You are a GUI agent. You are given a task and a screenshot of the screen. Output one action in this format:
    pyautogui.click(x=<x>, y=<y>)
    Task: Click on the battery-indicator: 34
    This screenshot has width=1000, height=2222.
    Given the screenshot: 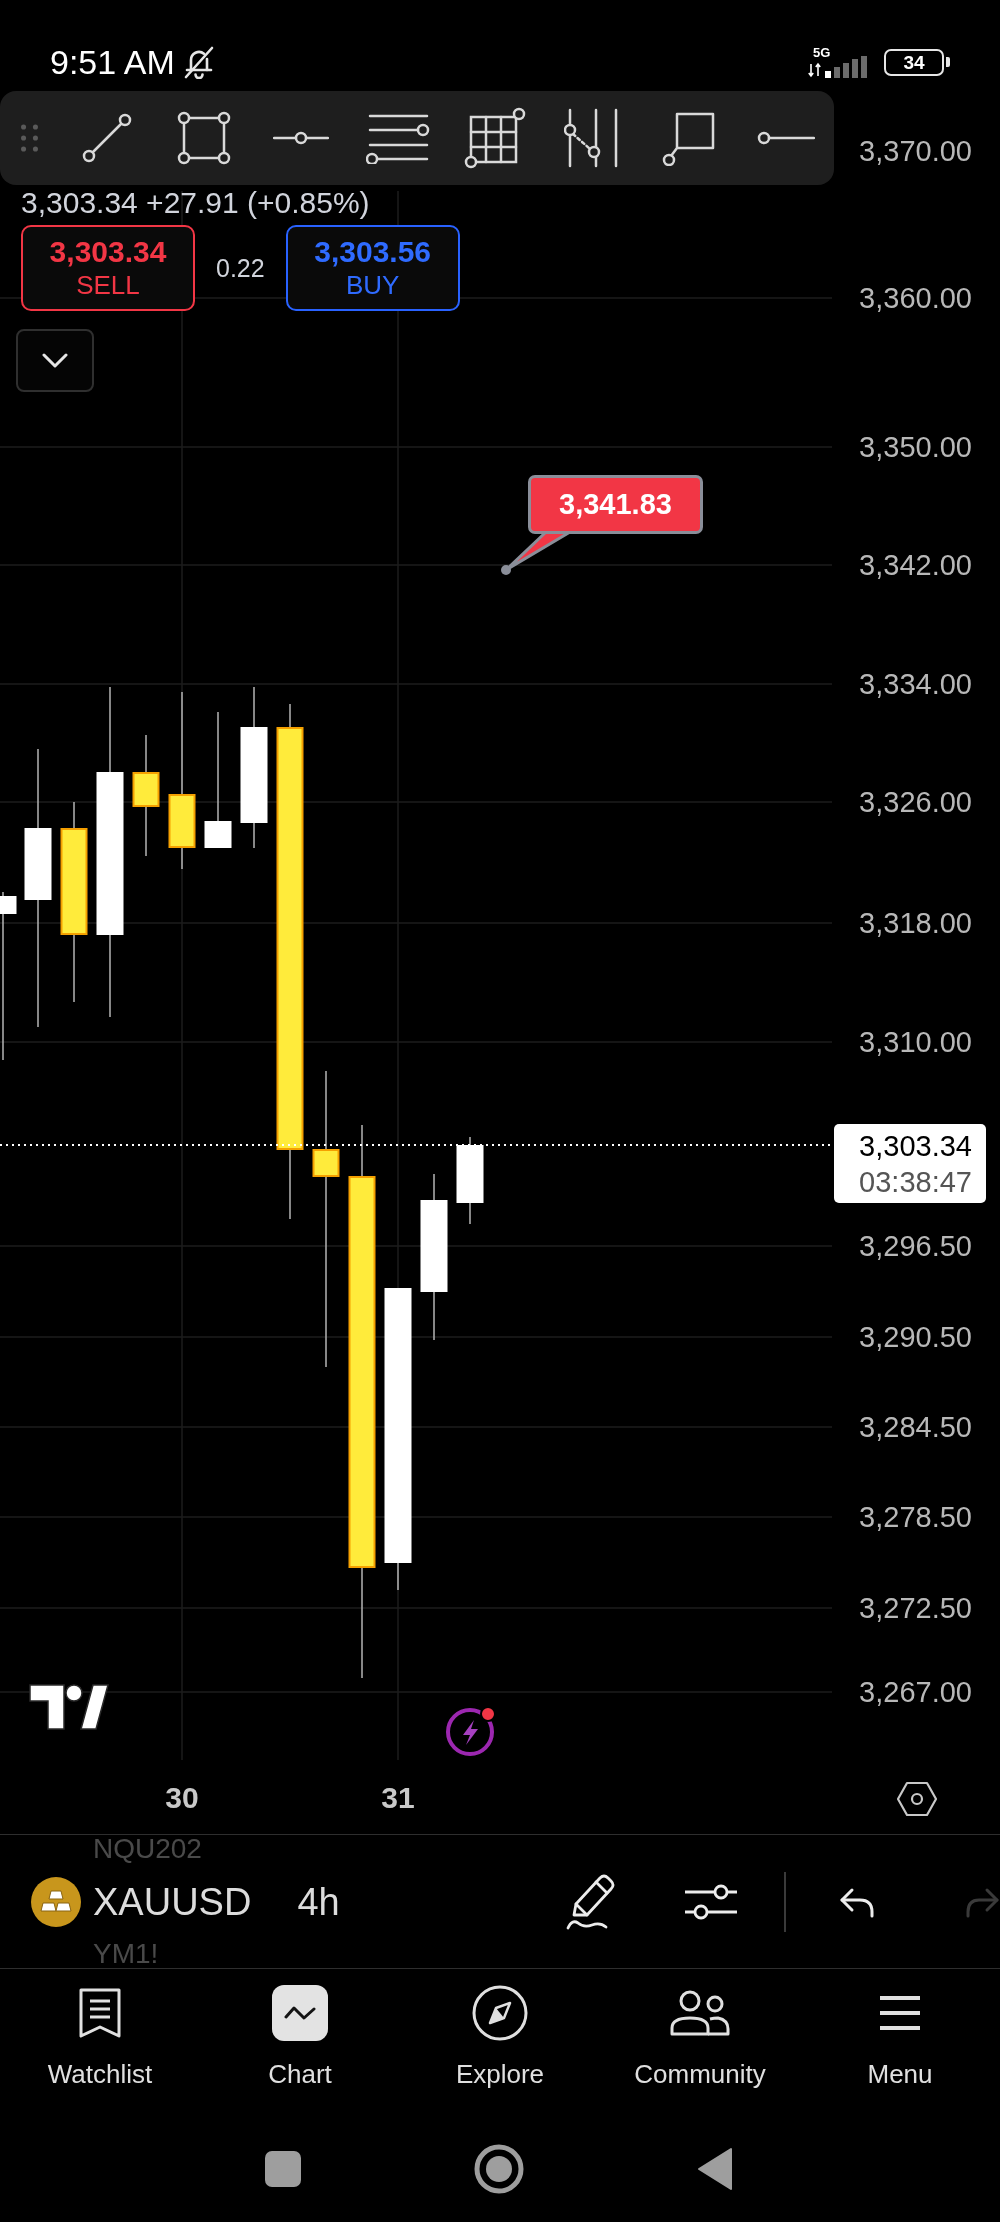 What is the action you would take?
    pyautogui.click(x=917, y=62)
    